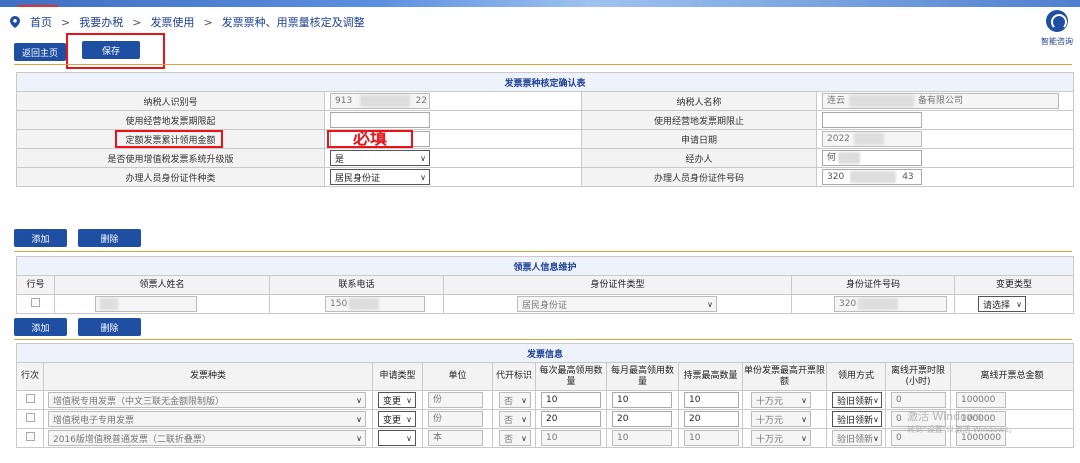  I want to click on per-max-input: 20, so click(571, 419).